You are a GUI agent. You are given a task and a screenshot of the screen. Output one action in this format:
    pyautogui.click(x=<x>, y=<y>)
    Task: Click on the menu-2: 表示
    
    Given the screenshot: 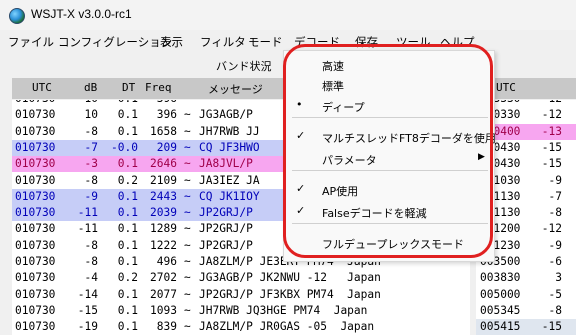 What is the action you would take?
    pyautogui.click(x=171, y=42)
    